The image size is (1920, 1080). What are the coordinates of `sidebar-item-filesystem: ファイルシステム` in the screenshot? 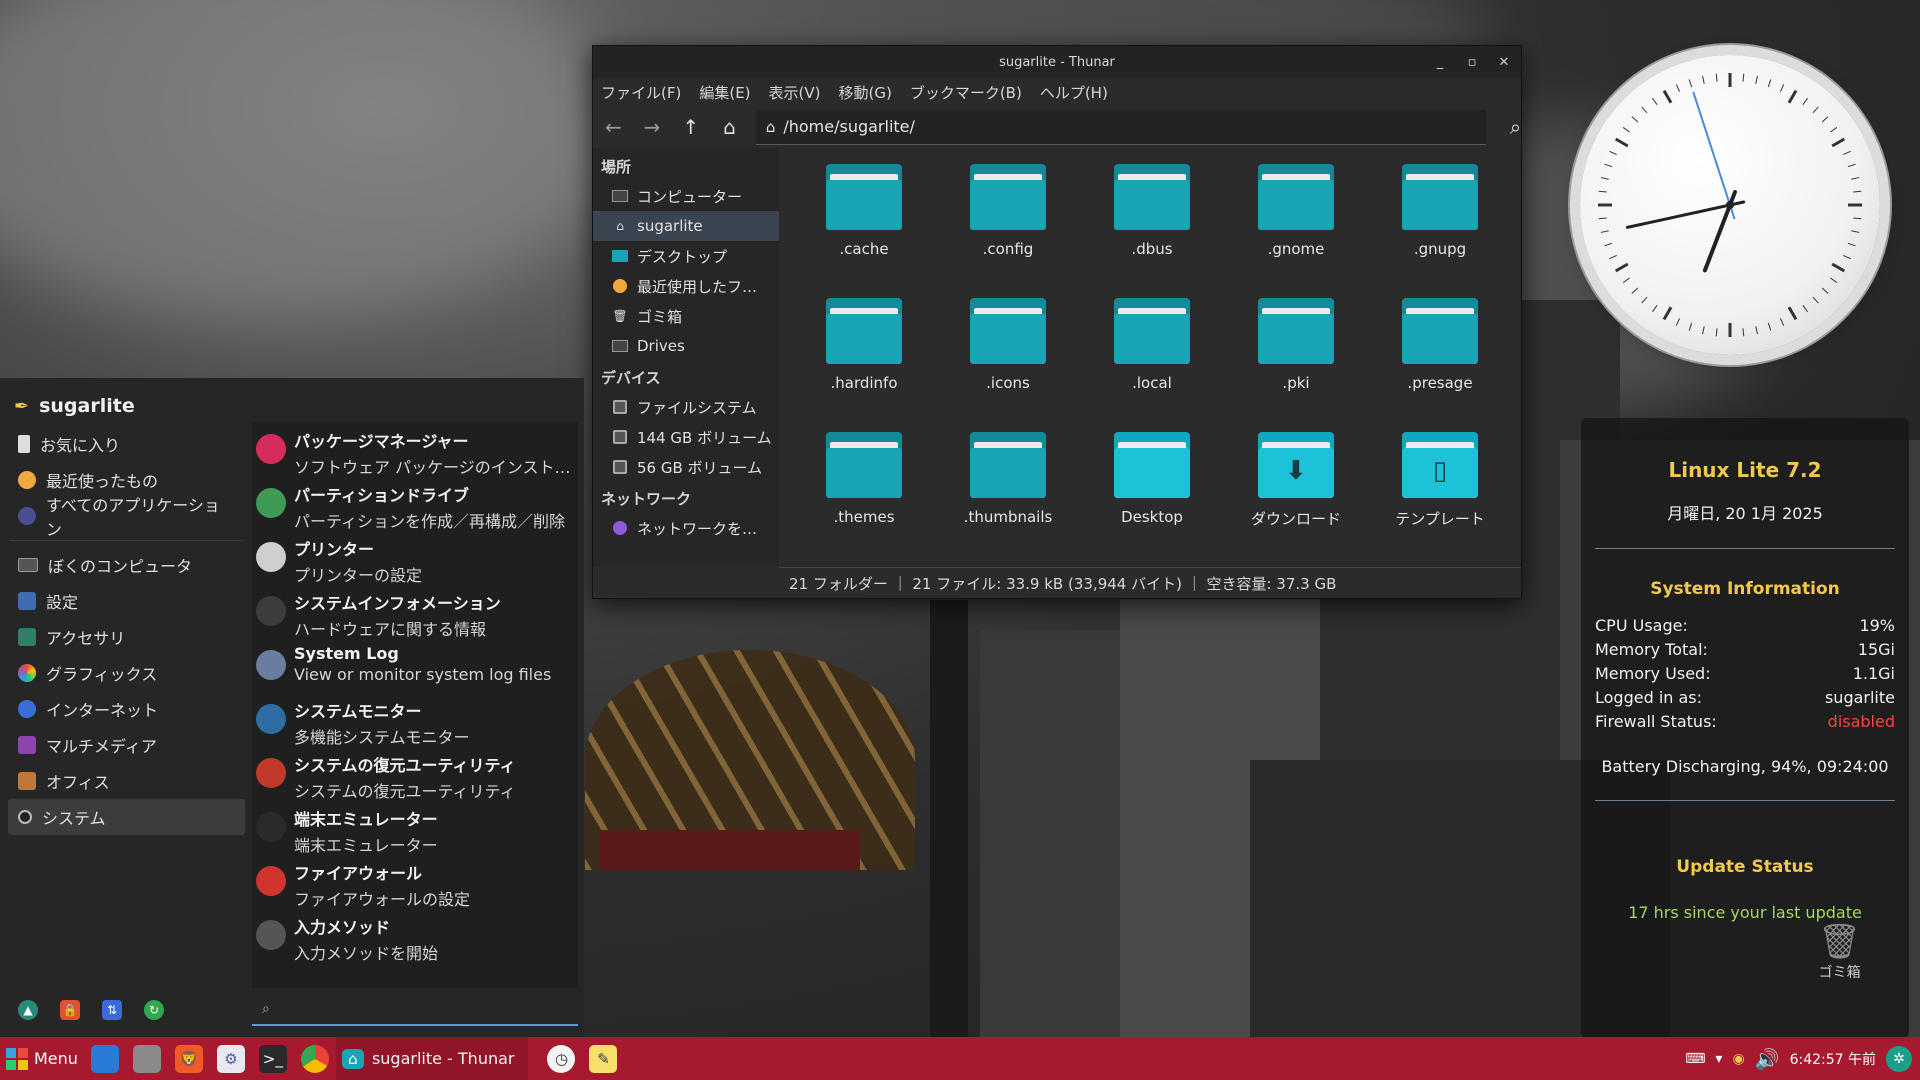 It's located at (686, 407).